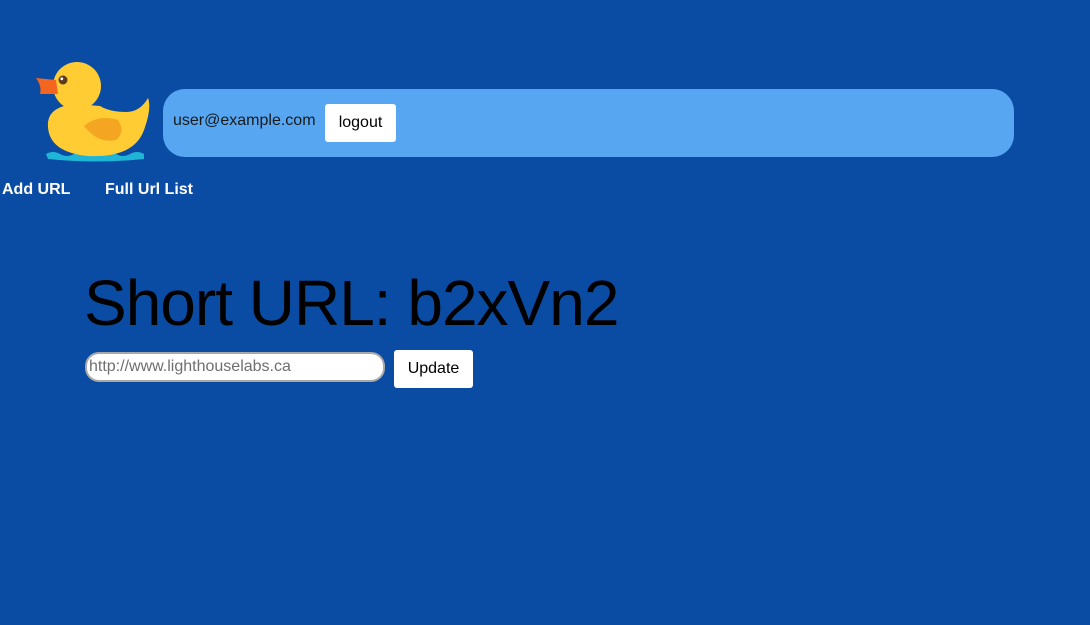 The width and height of the screenshot is (1090, 625). I want to click on user-bar: user@example.com logout, so click(588, 123).